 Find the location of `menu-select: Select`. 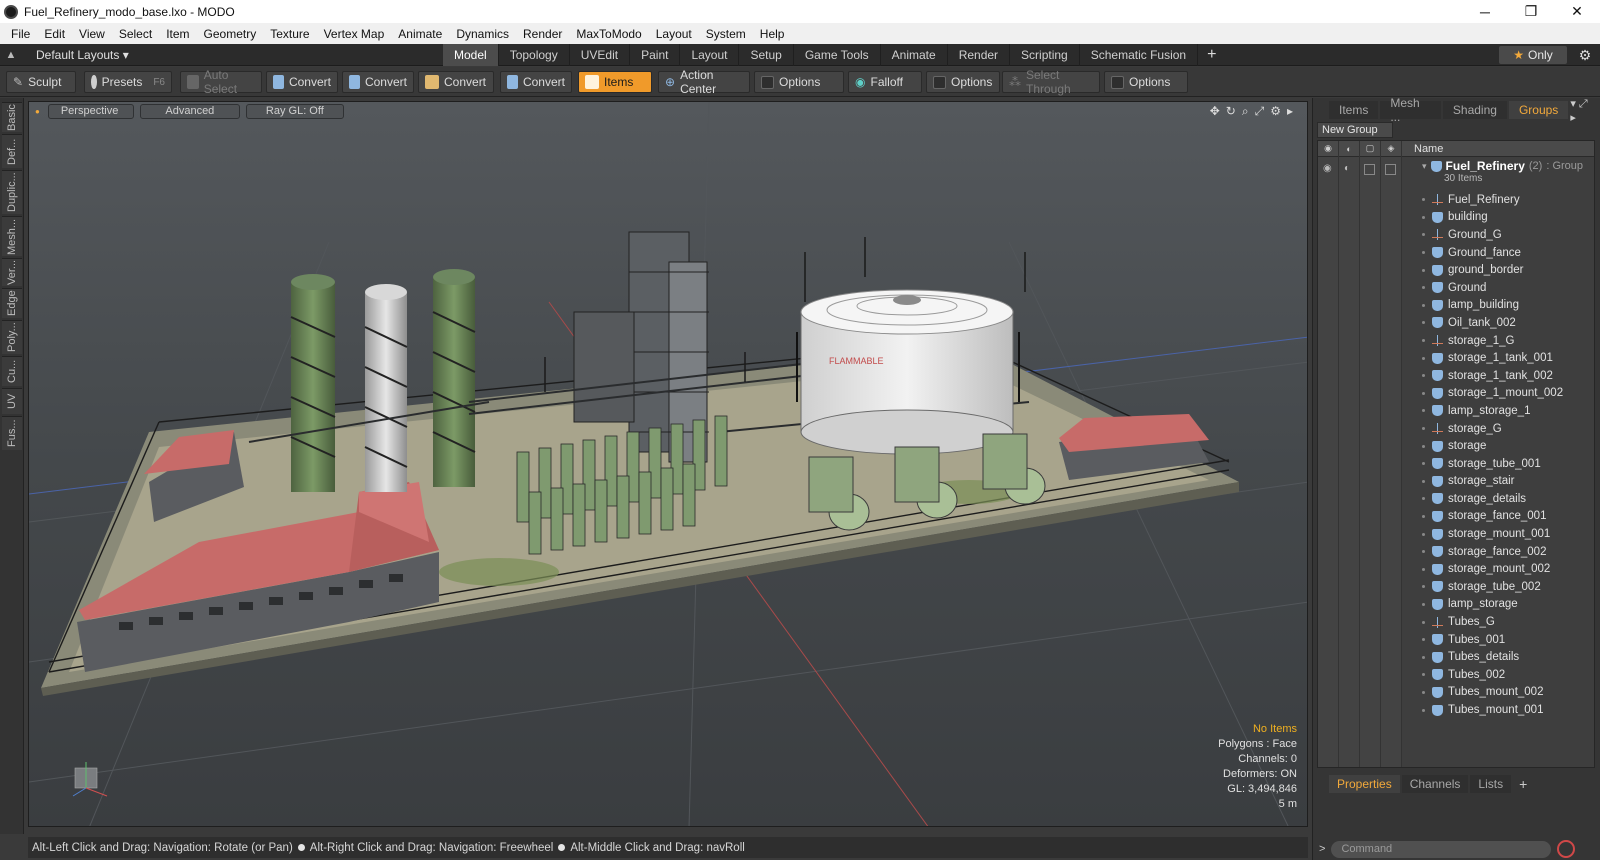

menu-select: Select is located at coordinates (135, 34).